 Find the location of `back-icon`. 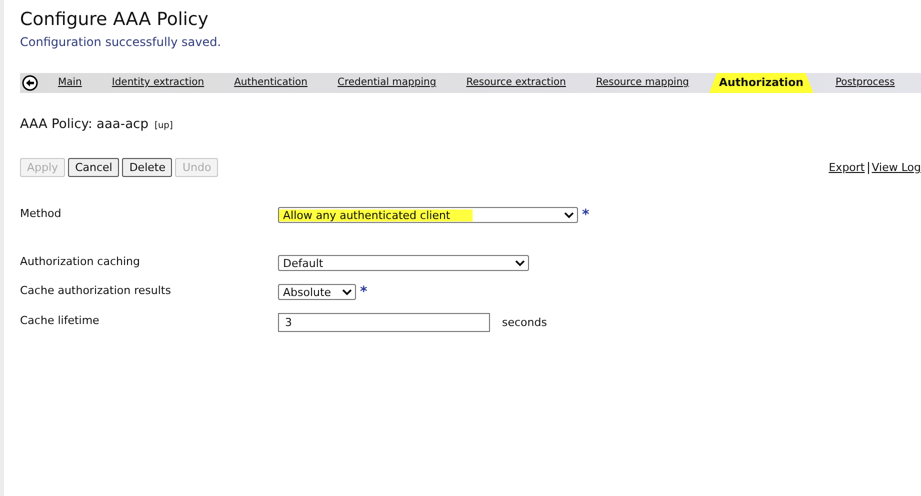

back-icon is located at coordinates (30, 83).